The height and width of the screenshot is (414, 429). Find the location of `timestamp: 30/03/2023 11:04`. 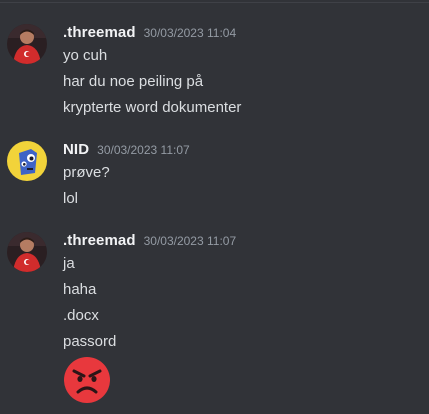

timestamp: 30/03/2023 11:04 is located at coordinates (190, 33).